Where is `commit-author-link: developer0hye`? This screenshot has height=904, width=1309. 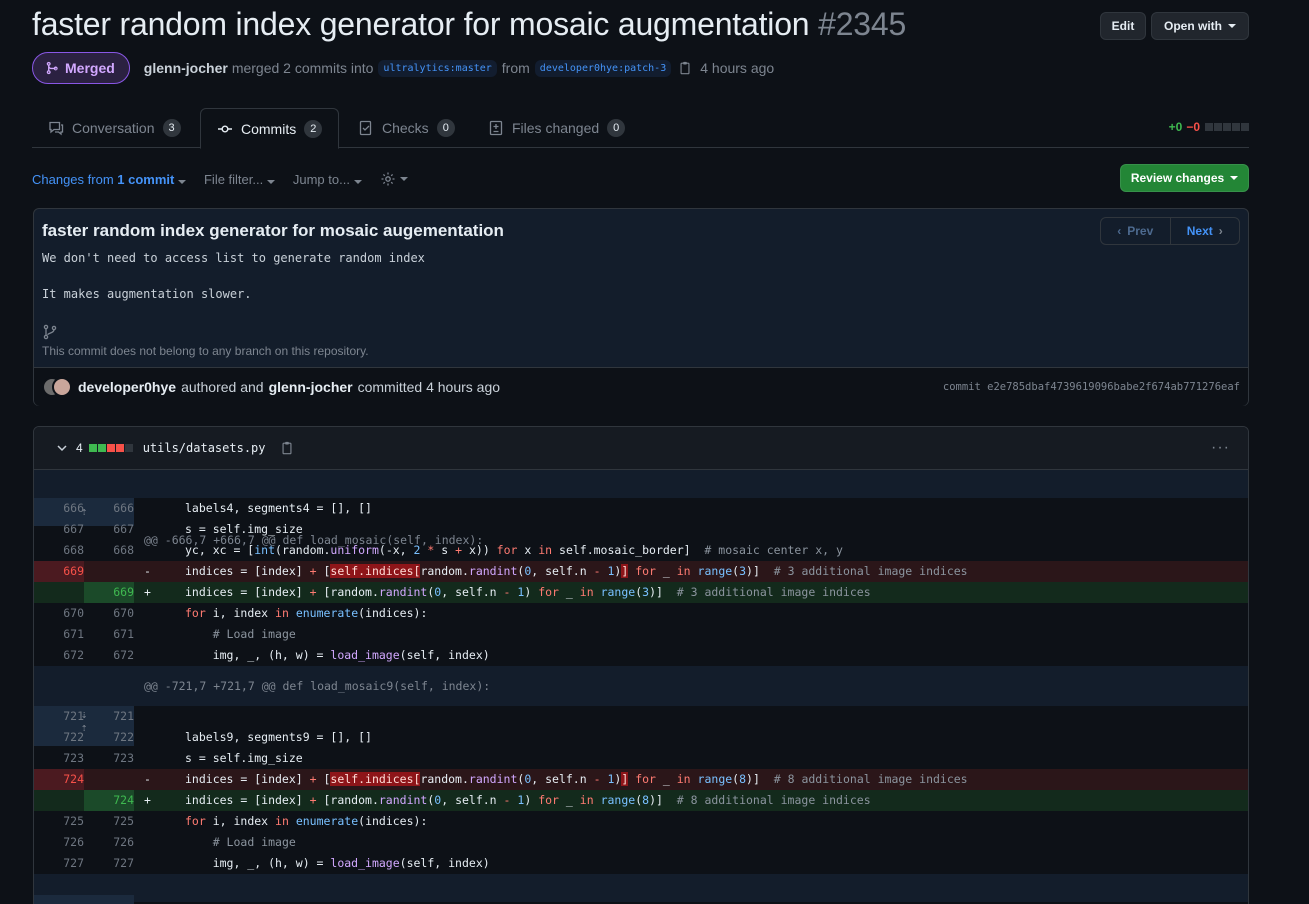
commit-author-link: developer0hye is located at coordinates (127, 387).